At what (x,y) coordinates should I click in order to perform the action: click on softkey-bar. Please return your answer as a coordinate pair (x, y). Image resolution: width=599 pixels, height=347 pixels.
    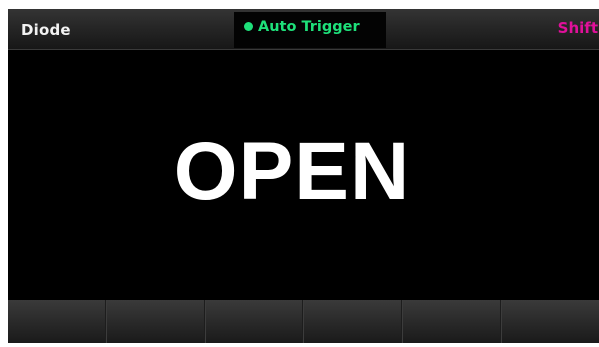
    Looking at the image, I should click on (303, 321).